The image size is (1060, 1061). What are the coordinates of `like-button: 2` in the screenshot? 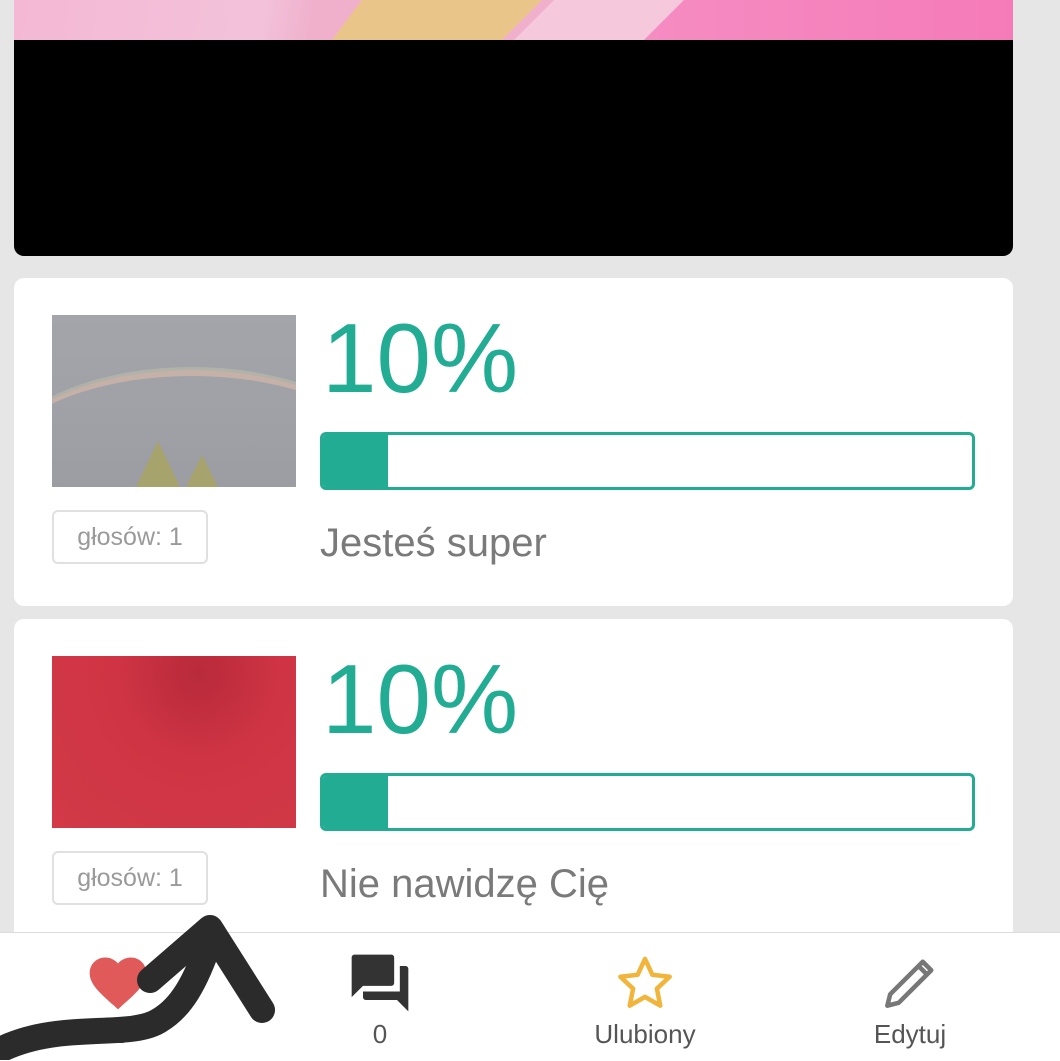 It's located at (118, 997).